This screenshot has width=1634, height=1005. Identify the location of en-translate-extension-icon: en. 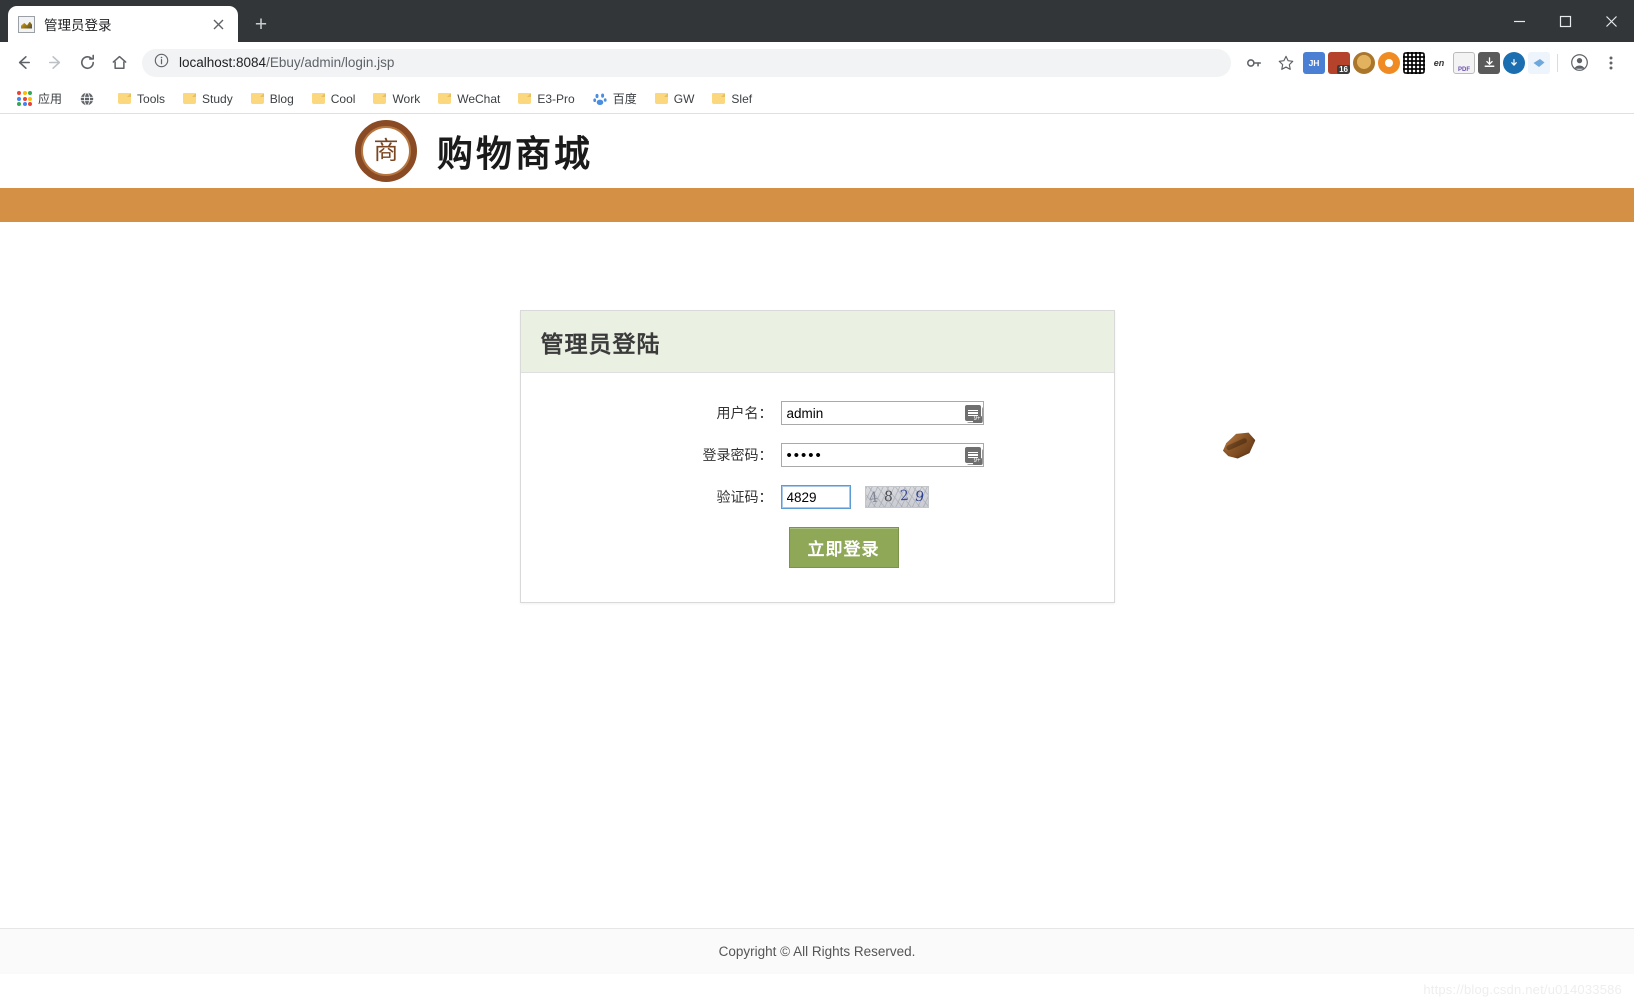
(1439, 62).